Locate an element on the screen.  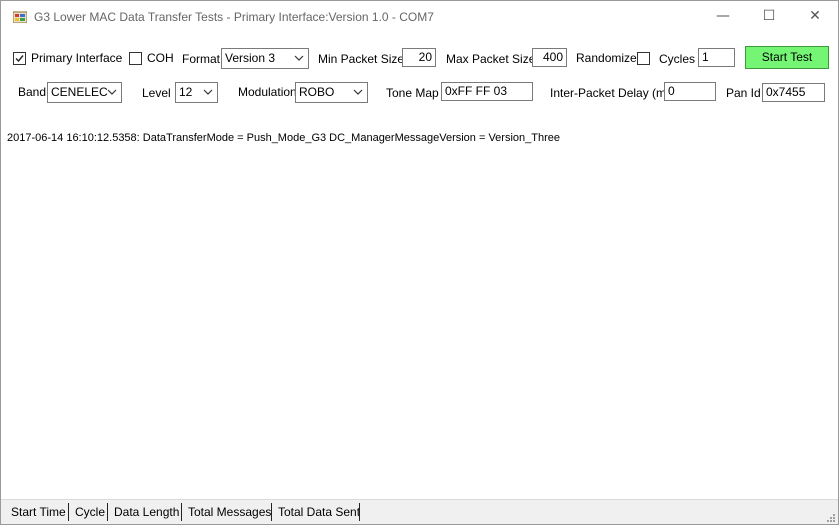
band-label: Band is located at coordinates (32, 92).